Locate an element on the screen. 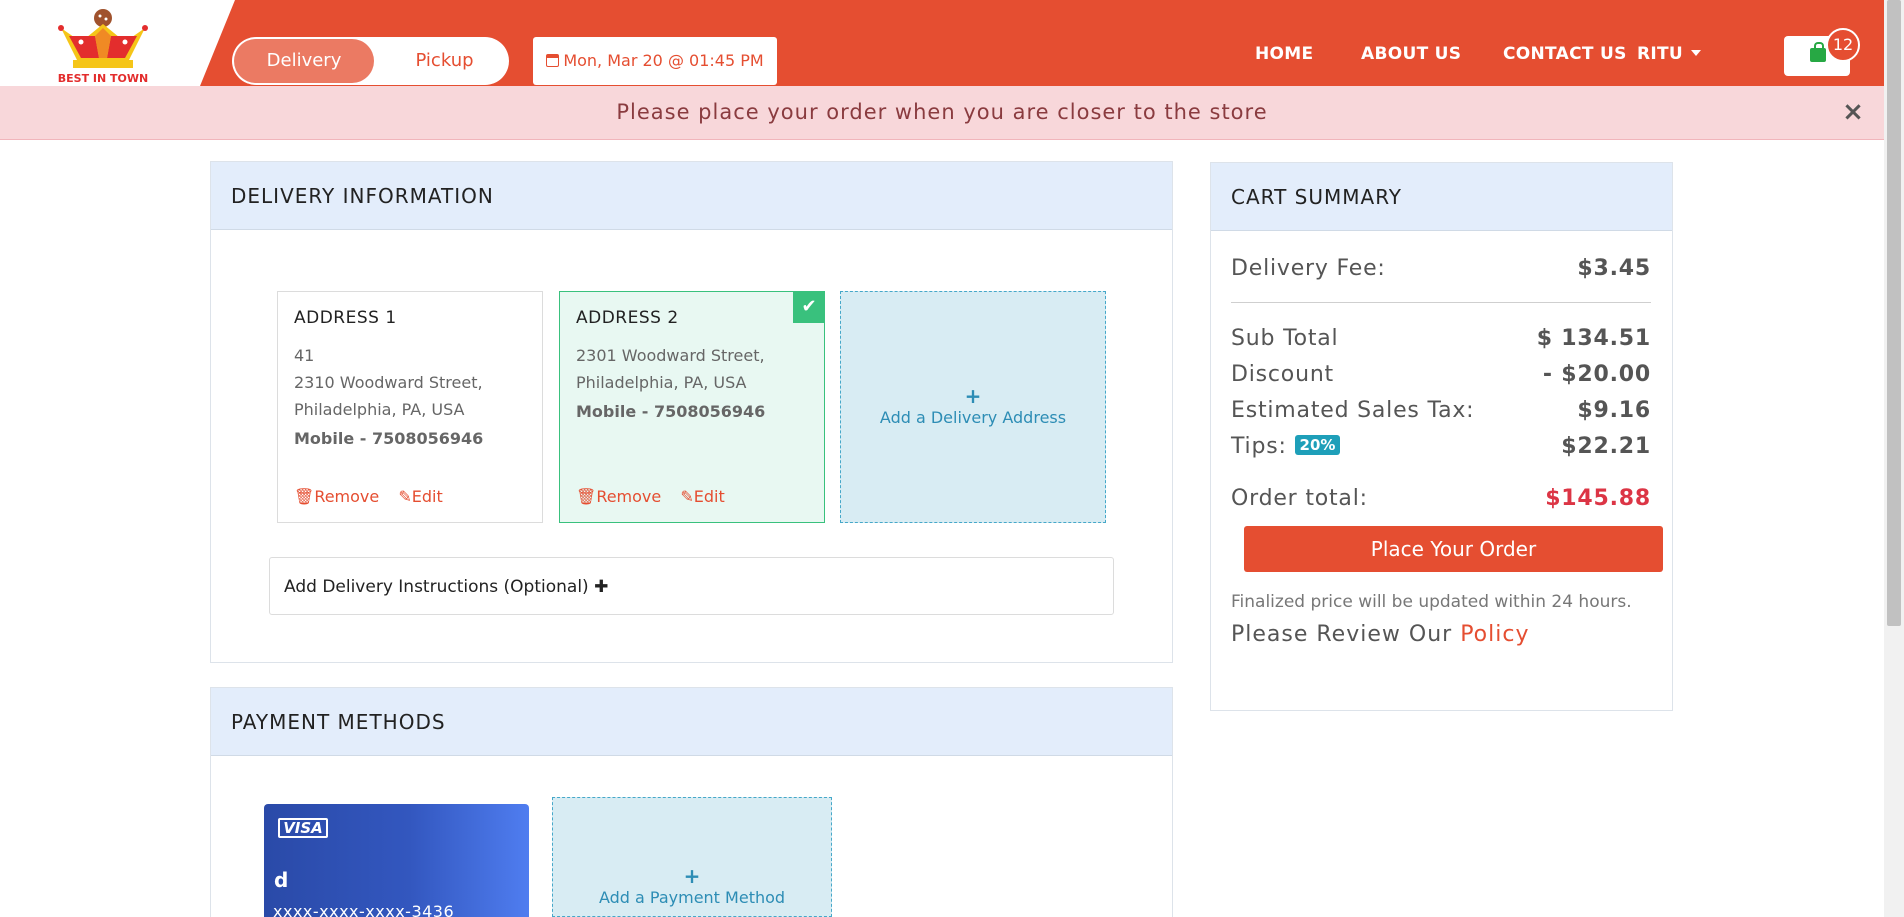  order-total-row: Order total: $145.88 is located at coordinates (1441, 498).